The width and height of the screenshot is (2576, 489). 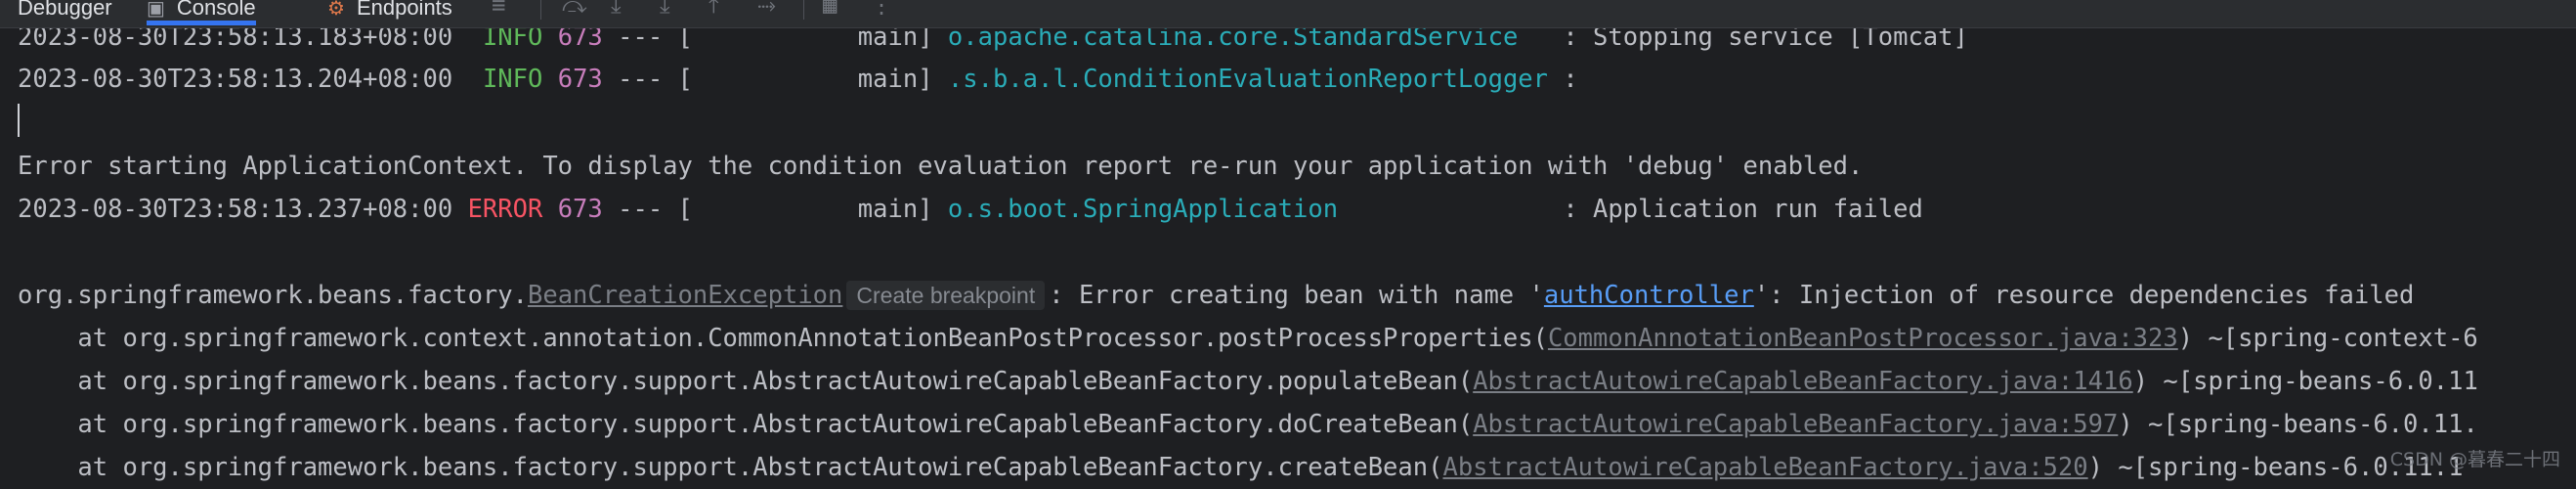 What do you see at coordinates (236, 79) in the screenshot?
I see `log-timestamp: 2023-08-30T23:58:13.204+08:00` at bounding box center [236, 79].